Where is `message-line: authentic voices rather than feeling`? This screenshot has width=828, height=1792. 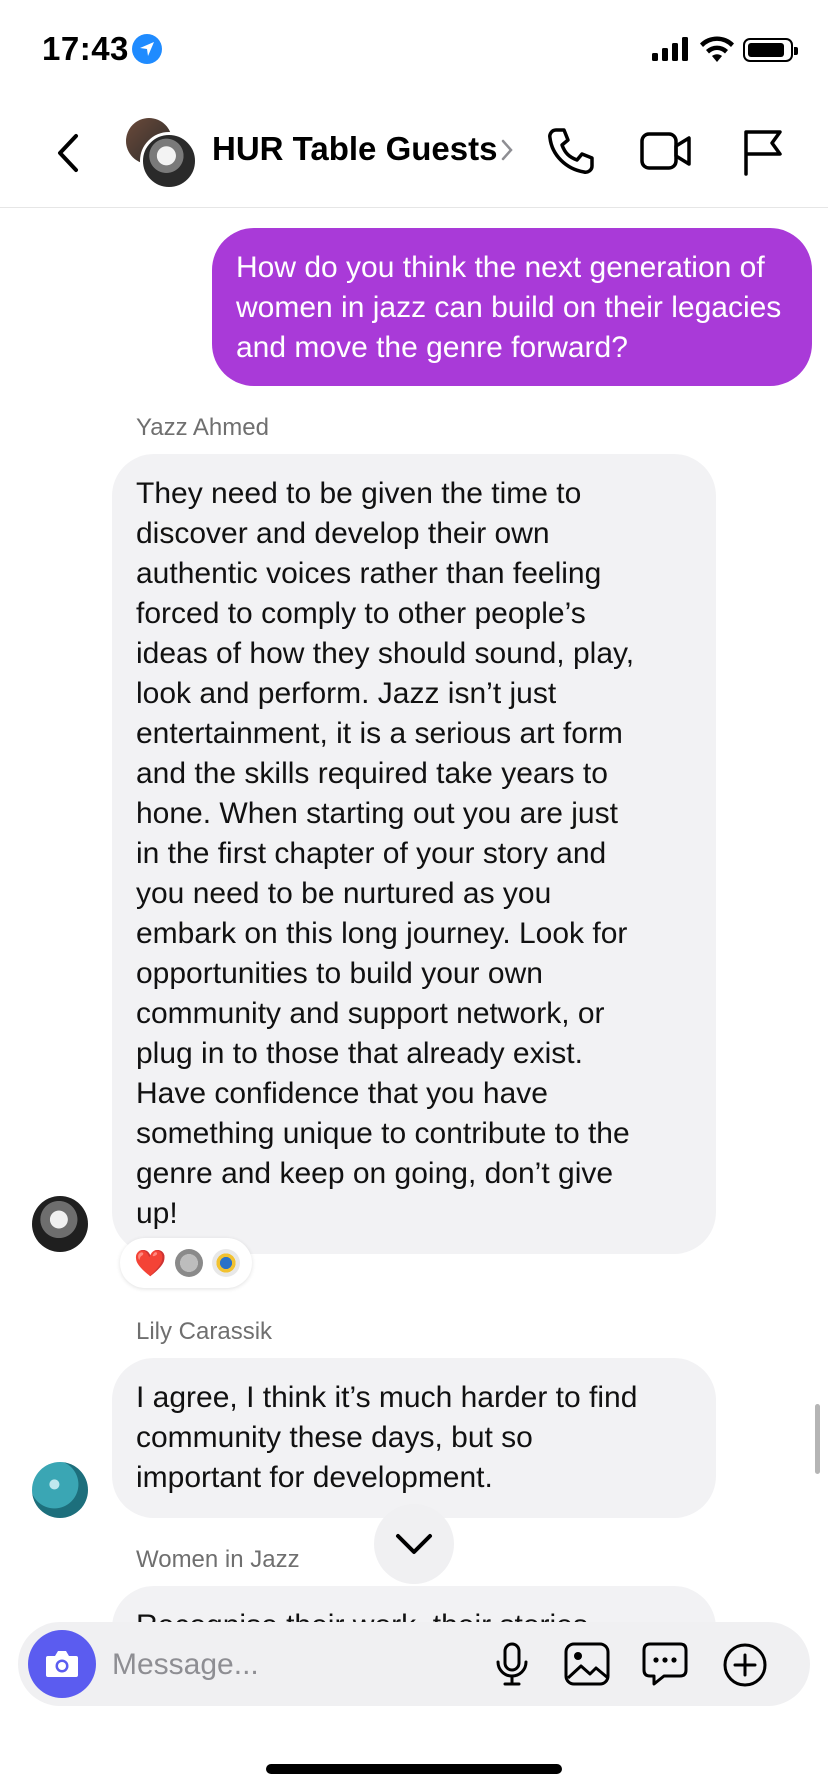 message-line: authentic voices rather than feeling is located at coordinates (369, 573).